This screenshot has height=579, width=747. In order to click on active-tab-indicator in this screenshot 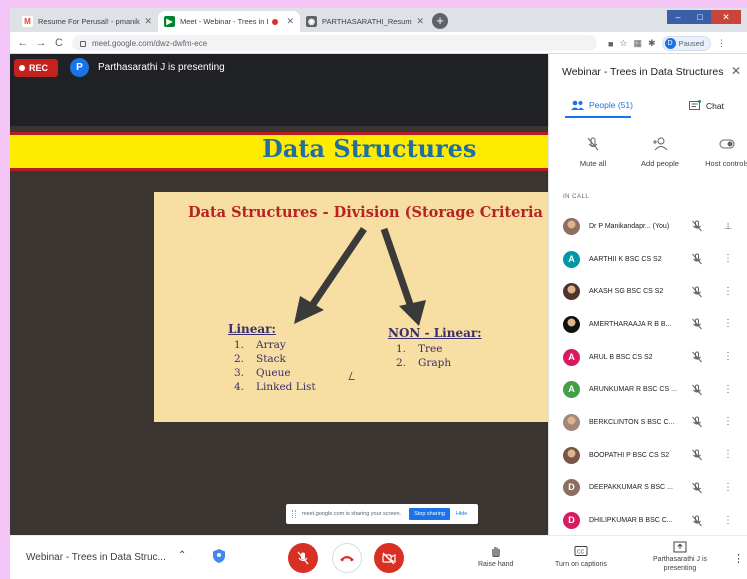, I will do `click(598, 117)`.